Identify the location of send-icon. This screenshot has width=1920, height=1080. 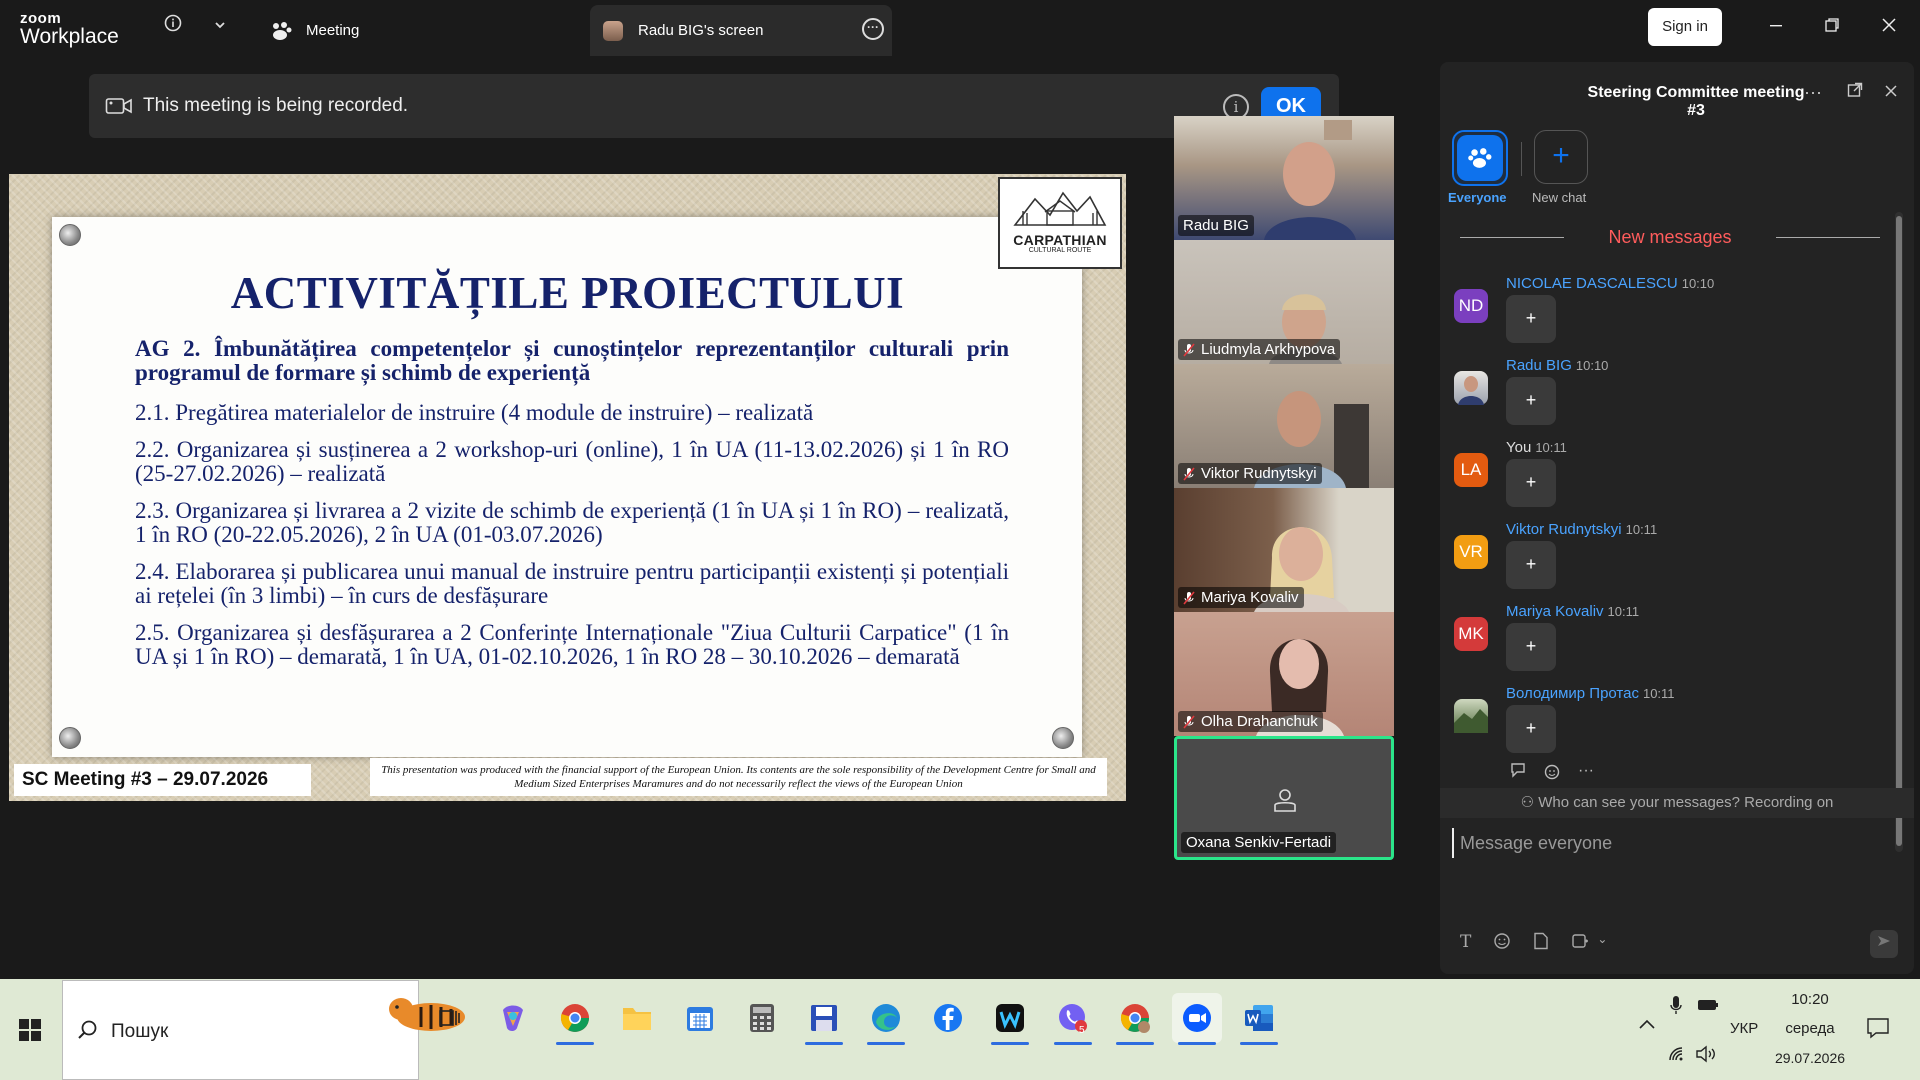
(1884, 941).